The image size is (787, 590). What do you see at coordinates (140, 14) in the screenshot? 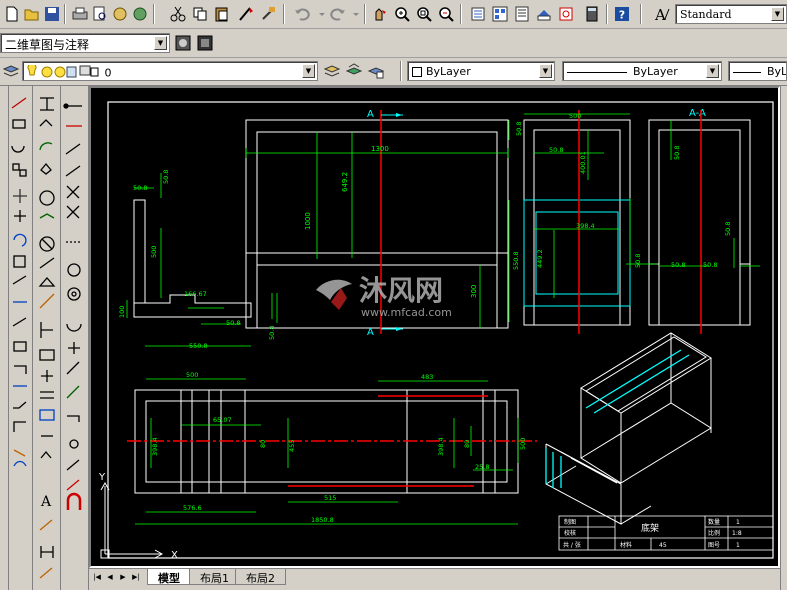
I see `plot-3d-icon` at bounding box center [140, 14].